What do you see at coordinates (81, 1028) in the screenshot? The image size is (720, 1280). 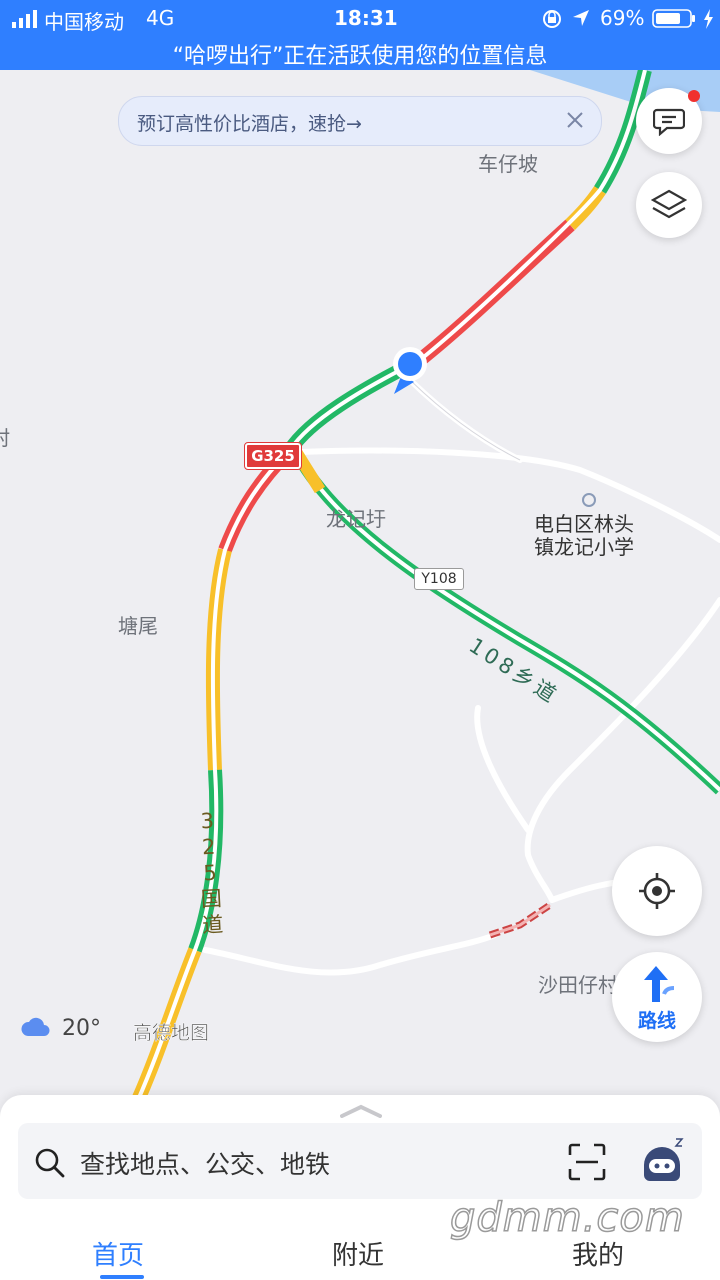 I see `weather-temperature: 20°` at bounding box center [81, 1028].